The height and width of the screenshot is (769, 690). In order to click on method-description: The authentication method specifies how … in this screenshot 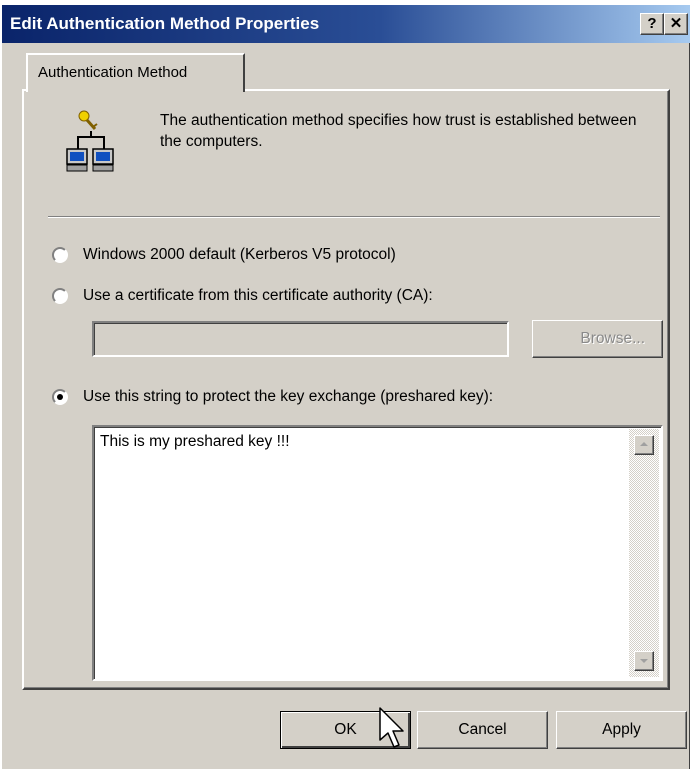, I will do `click(398, 131)`.